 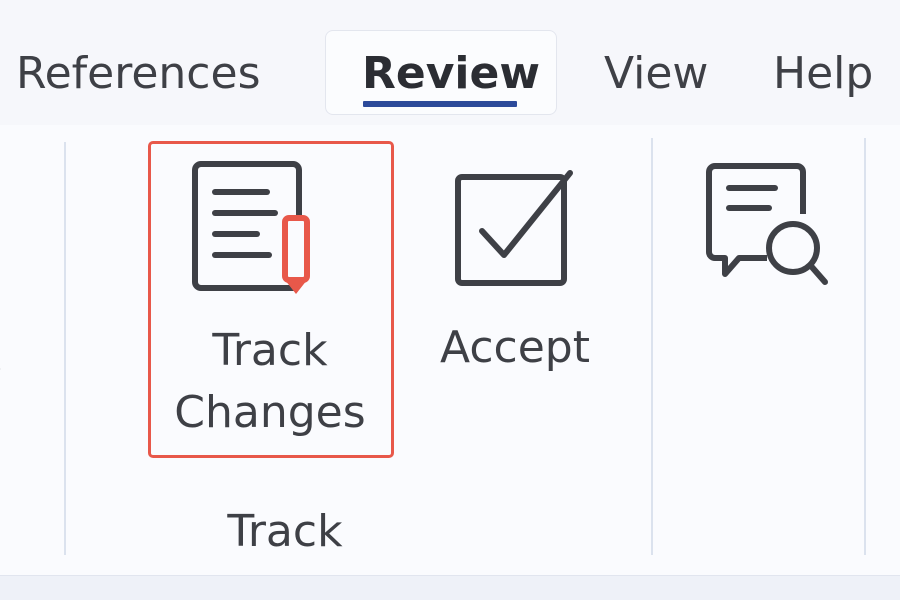 I want to click on track-changes-label-line1: Track, so click(x=270, y=350).